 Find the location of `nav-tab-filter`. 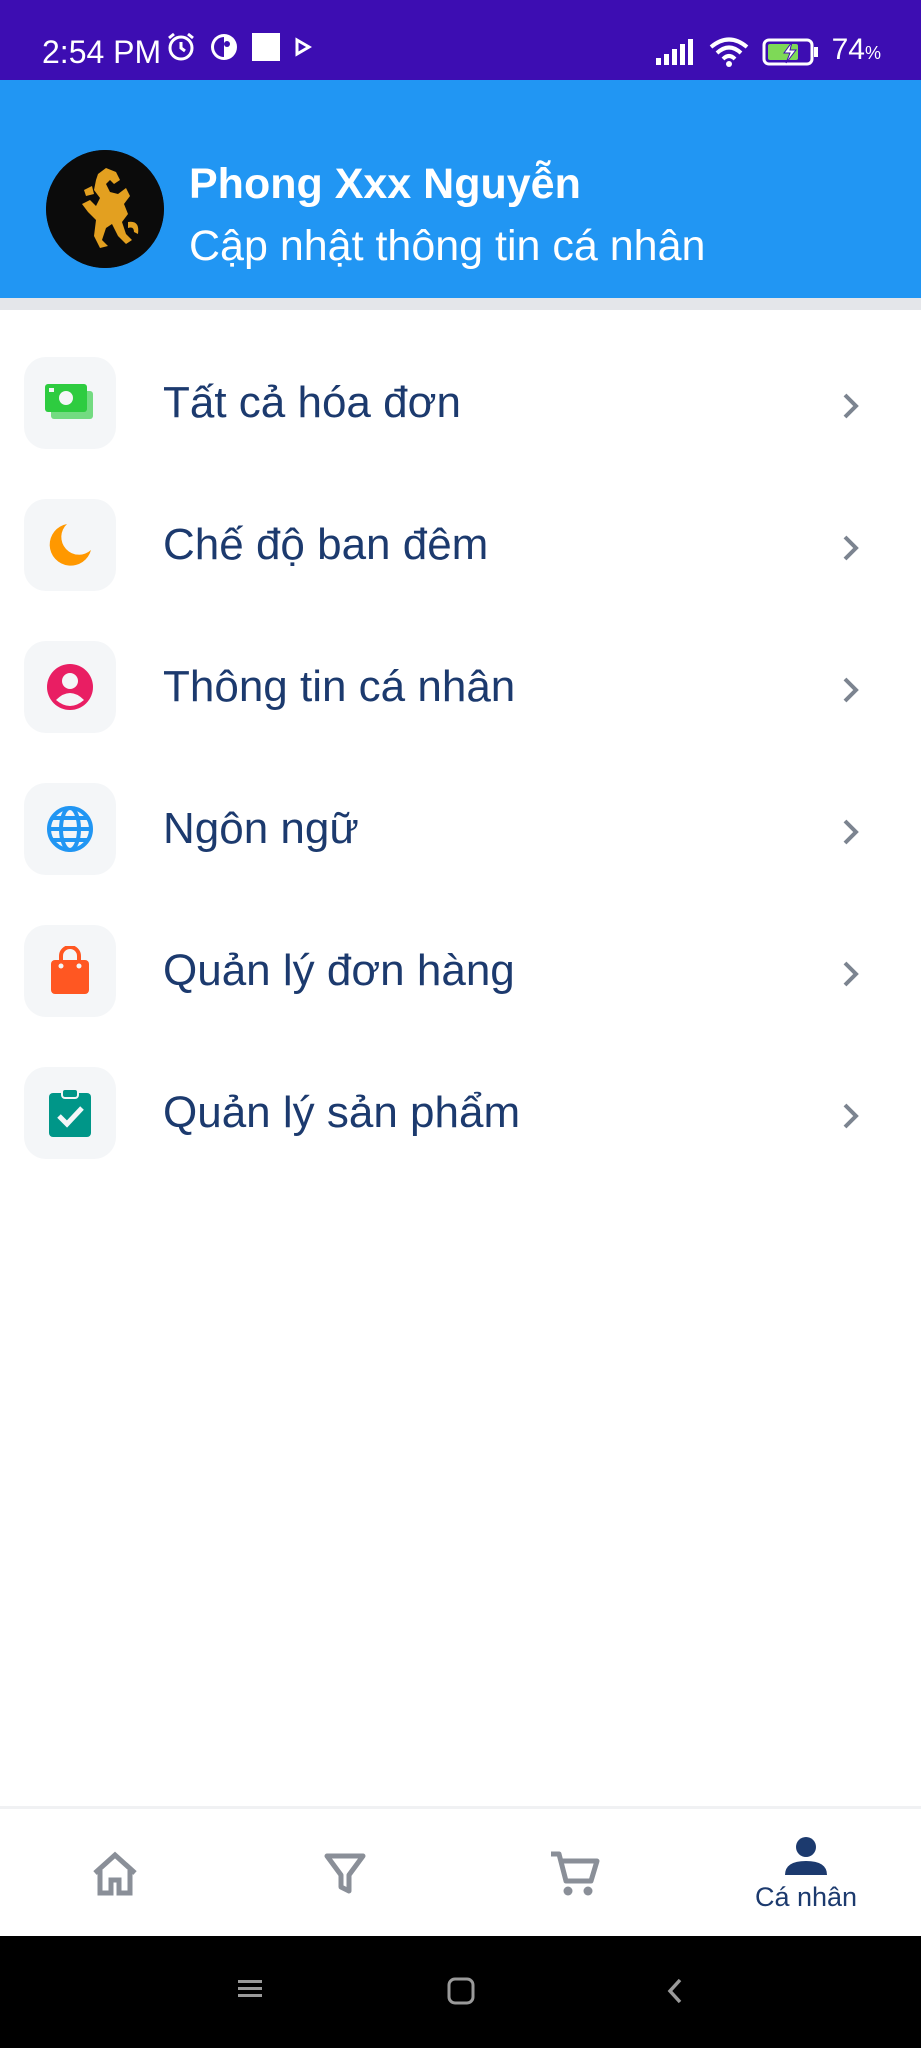

nav-tab-filter is located at coordinates (345, 1874).